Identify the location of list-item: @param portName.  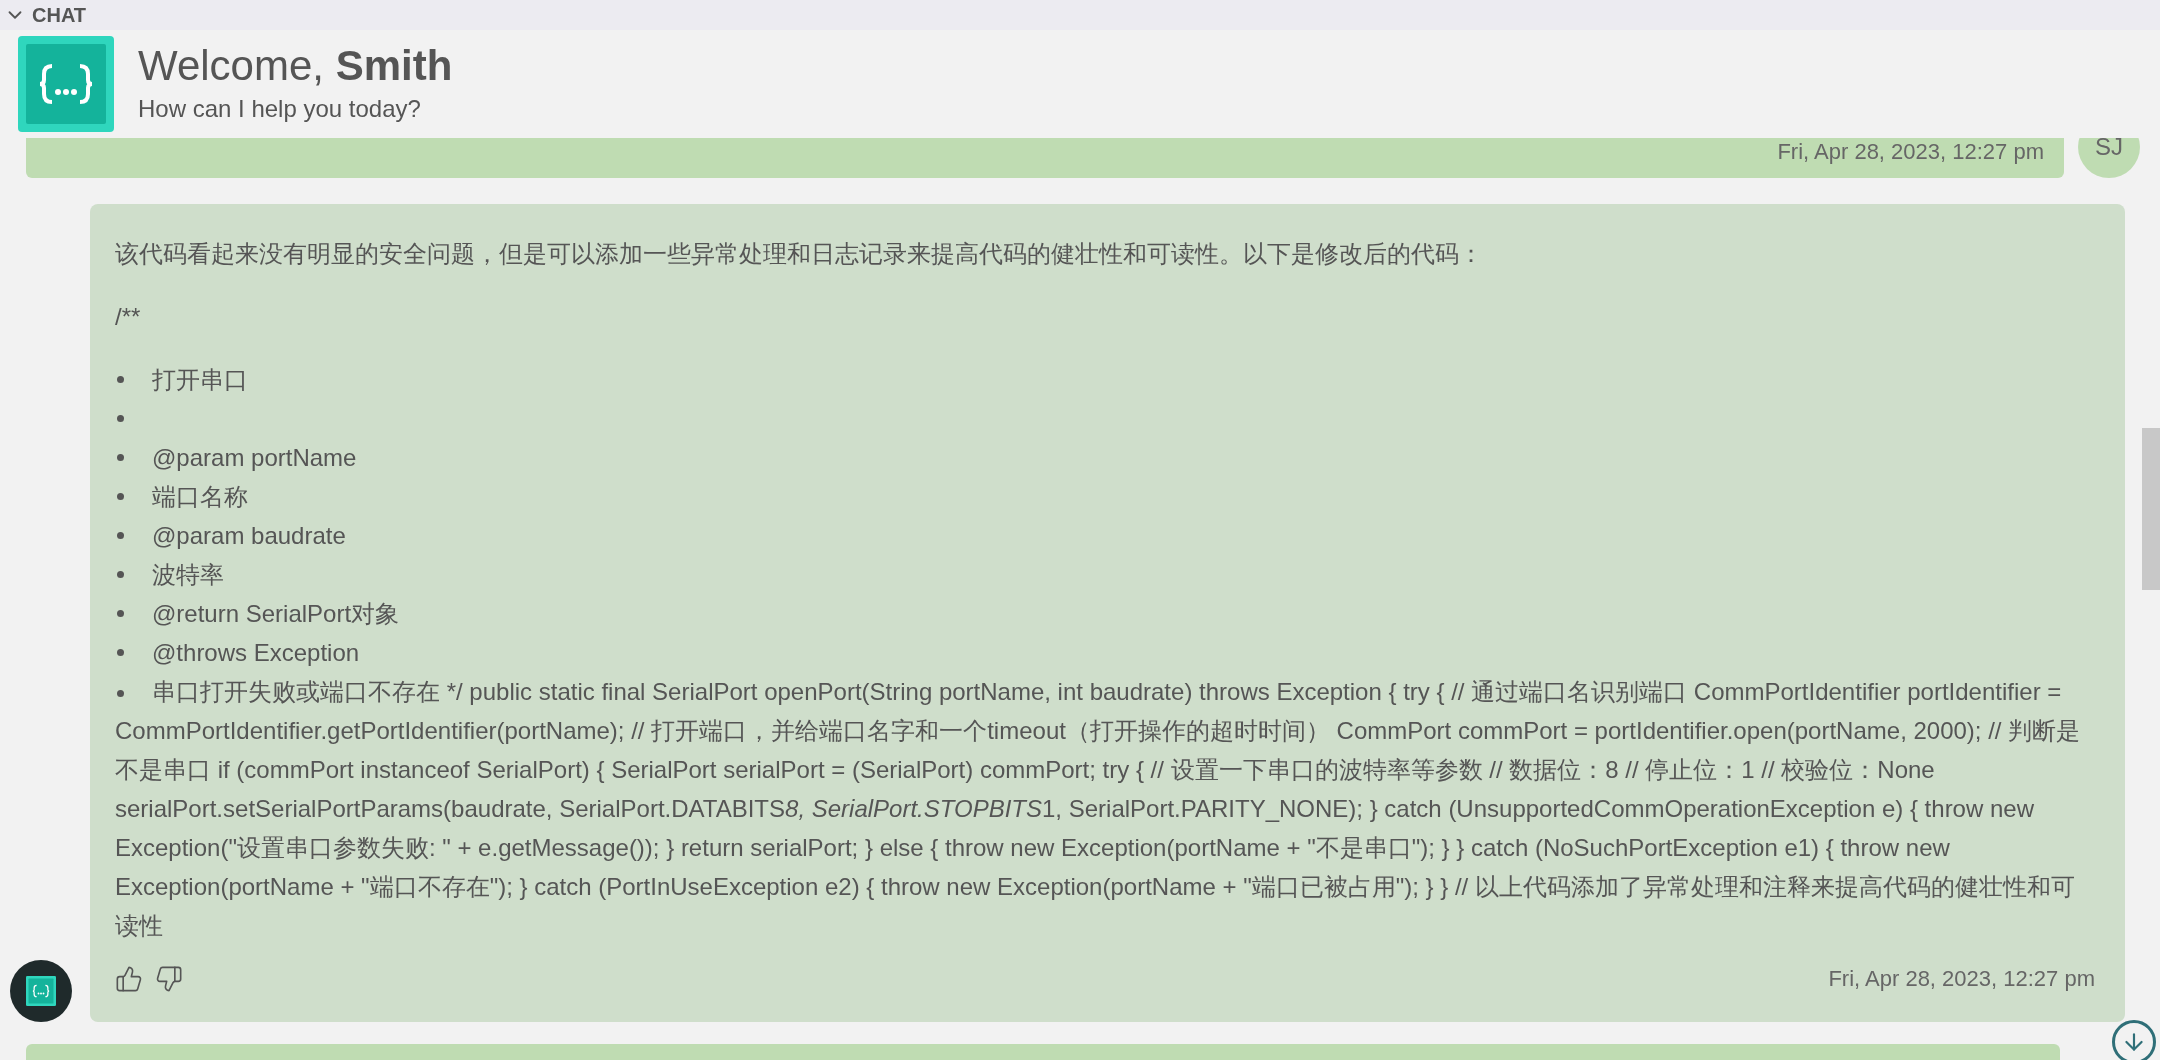
(254, 458).